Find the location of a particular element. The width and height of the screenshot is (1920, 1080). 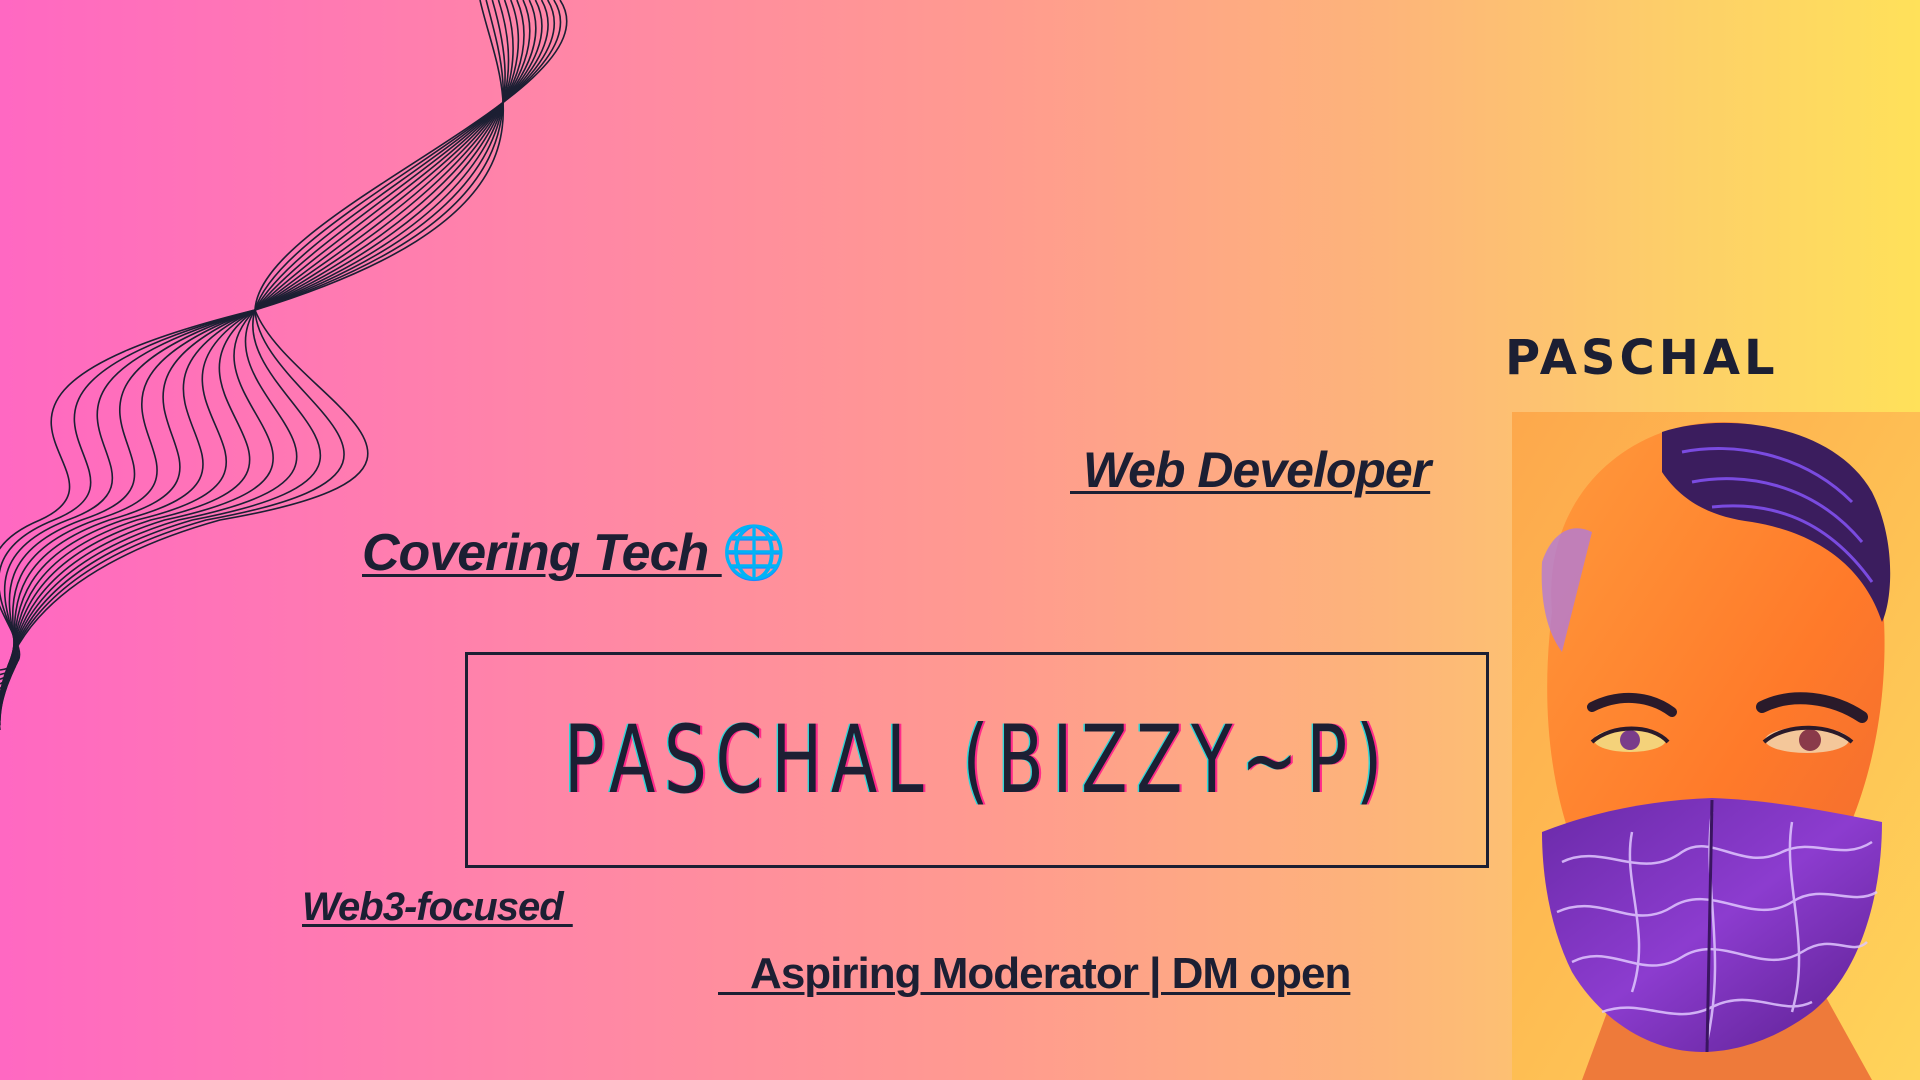

name-banner: PASCHAL (BIZZY~P) is located at coordinates (977, 760).